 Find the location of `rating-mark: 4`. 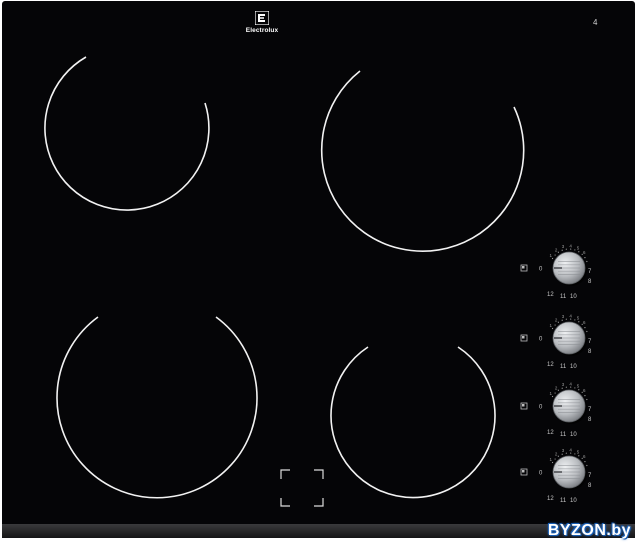

rating-mark: 4 is located at coordinates (595, 22).